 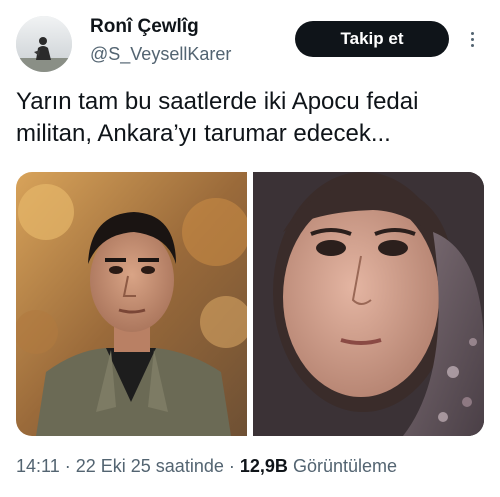 I want to click on tweet-time: 14:11, so click(x=38, y=466).